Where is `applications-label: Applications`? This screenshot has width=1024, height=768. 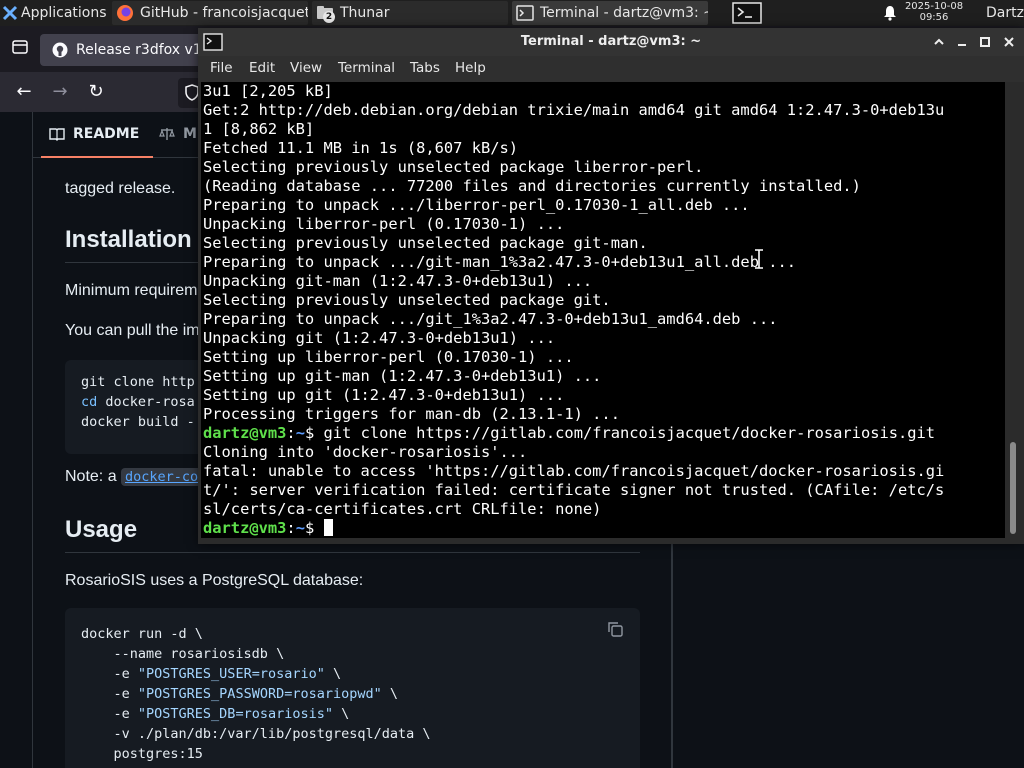 applications-label: Applications is located at coordinates (64, 13).